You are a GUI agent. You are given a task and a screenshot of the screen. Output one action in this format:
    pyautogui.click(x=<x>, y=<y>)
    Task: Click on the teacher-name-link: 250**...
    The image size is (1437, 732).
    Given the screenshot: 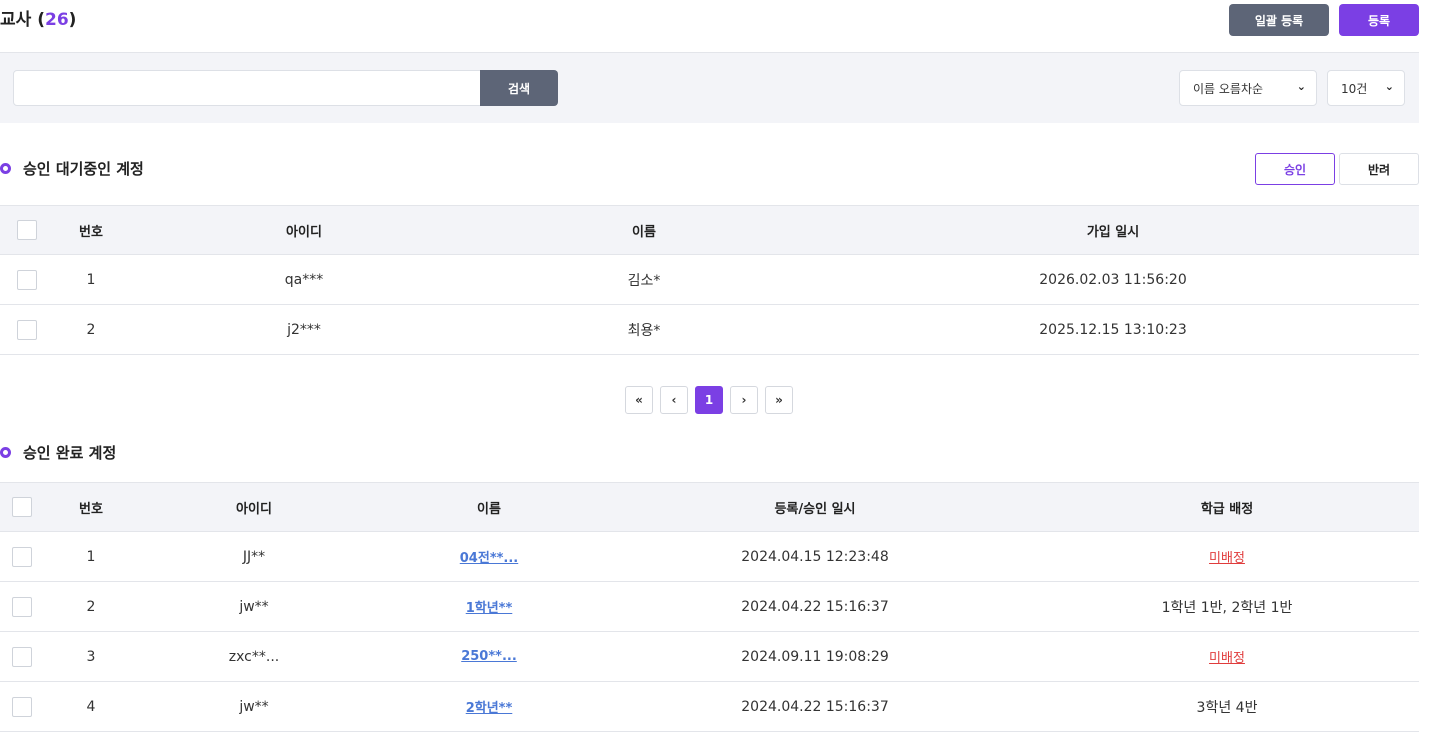 What is the action you would take?
    pyautogui.click(x=489, y=656)
    